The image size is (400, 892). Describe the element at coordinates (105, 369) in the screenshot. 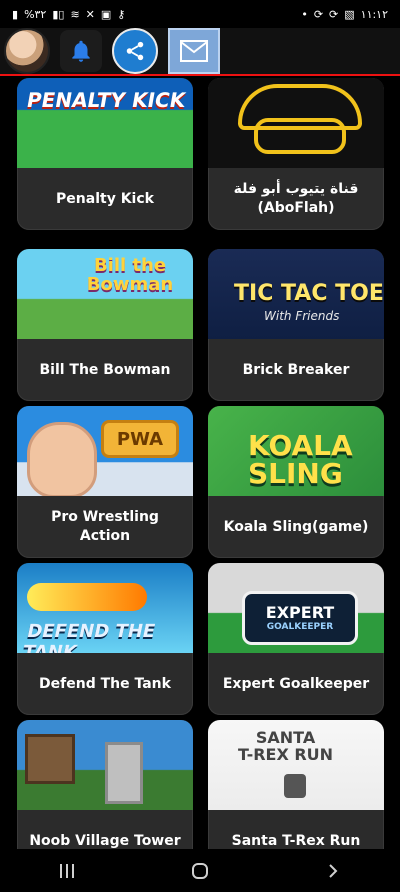

I see `game-title: Bill The Bowman` at that location.